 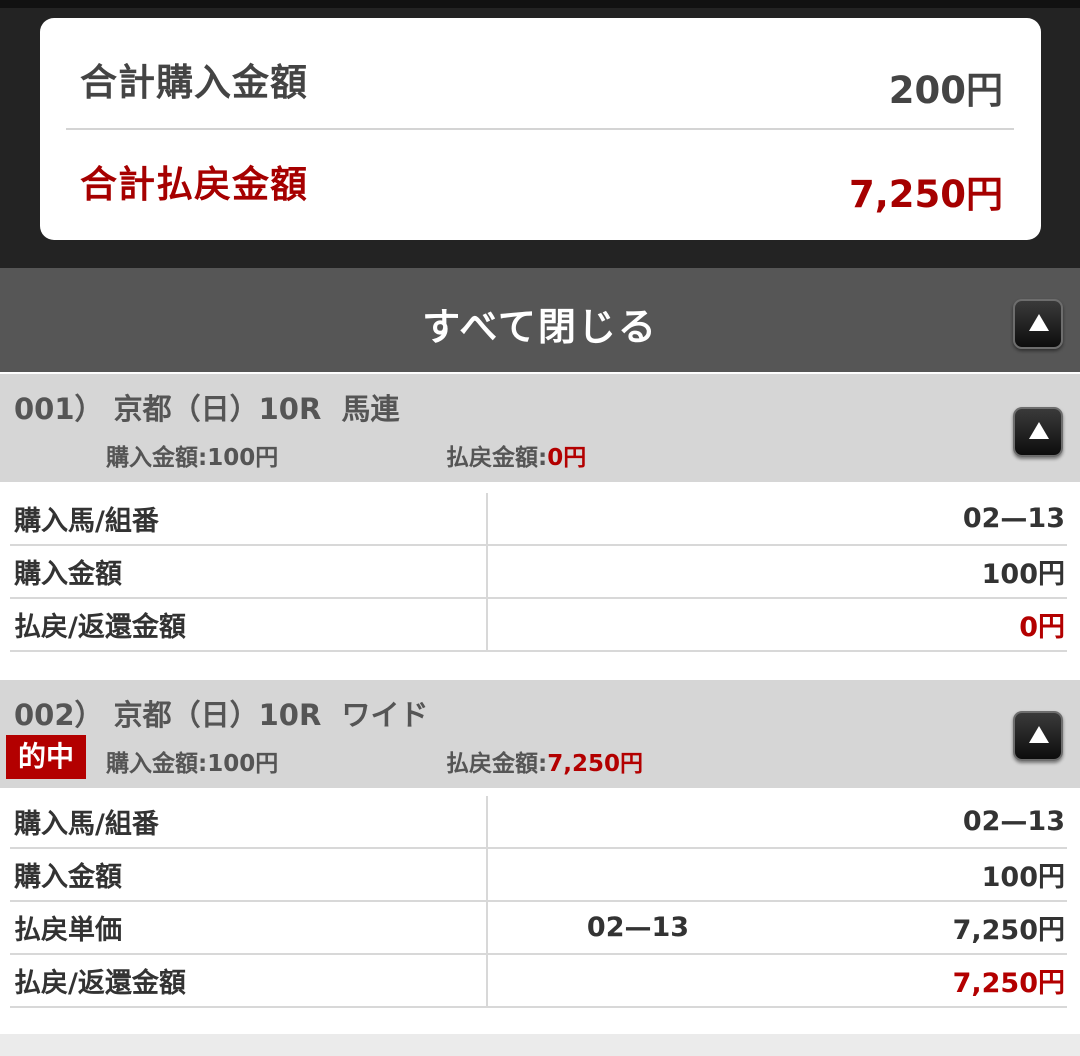 What do you see at coordinates (595, 764) in the screenshot?
I see `payout-value: 7,250円` at bounding box center [595, 764].